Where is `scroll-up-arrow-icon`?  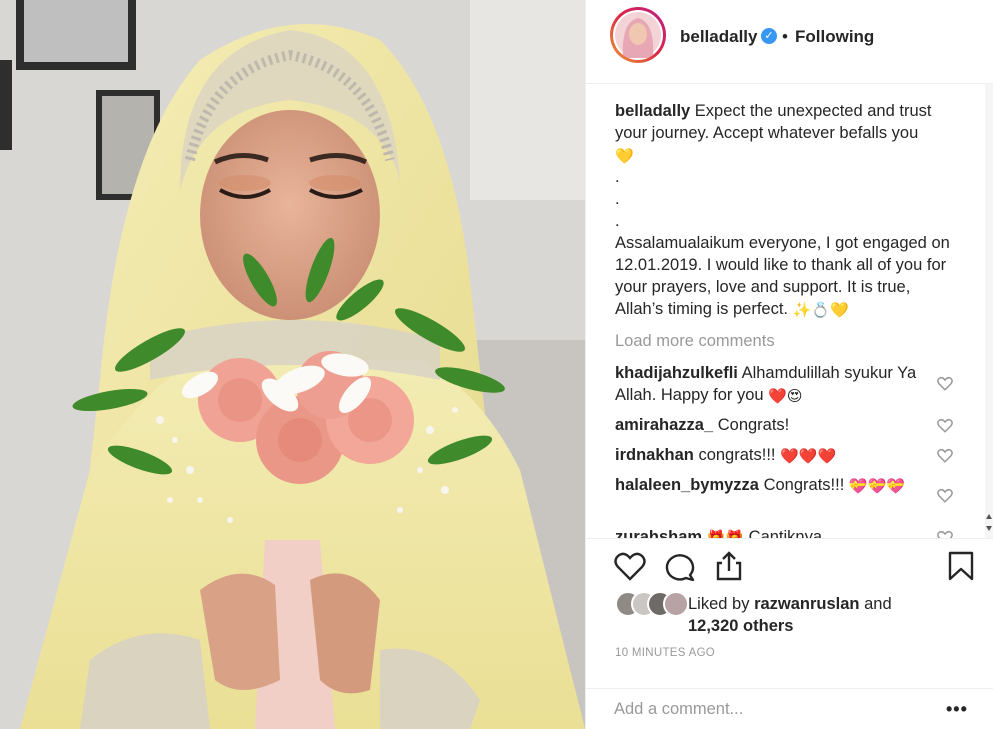
scroll-up-arrow-icon is located at coordinates (989, 516).